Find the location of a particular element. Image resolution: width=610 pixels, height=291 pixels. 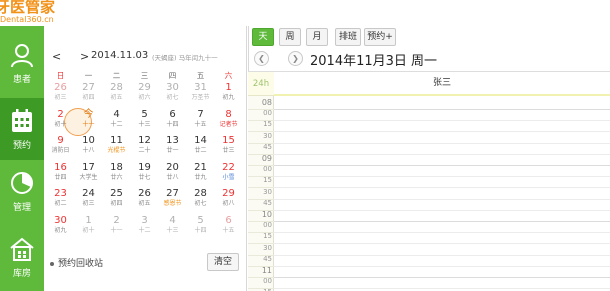

day-number: 24 is located at coordinates (88, 193).